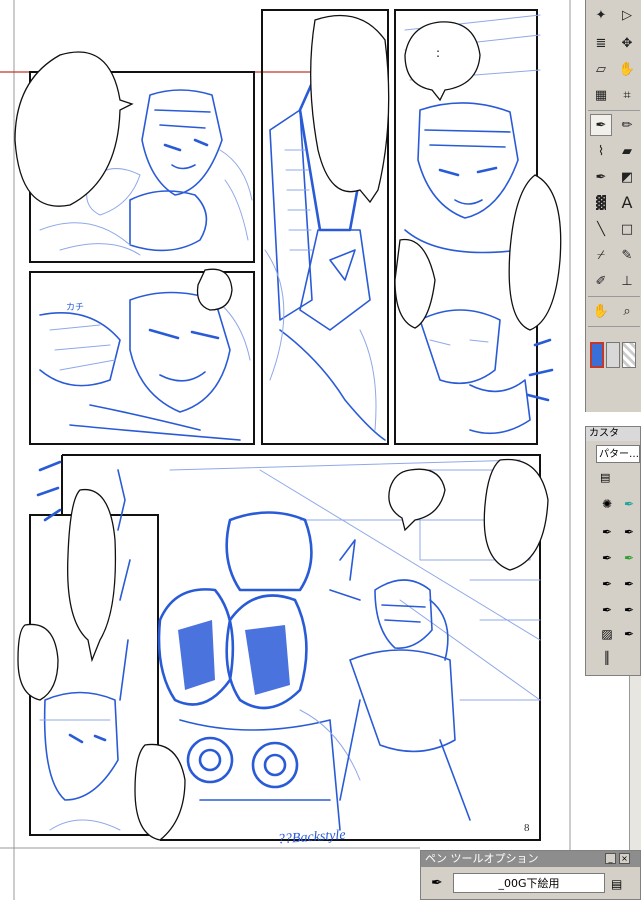 This screenshot has width=641, height=900. I want to click on canvas-scrollbar, so click(635, 766).